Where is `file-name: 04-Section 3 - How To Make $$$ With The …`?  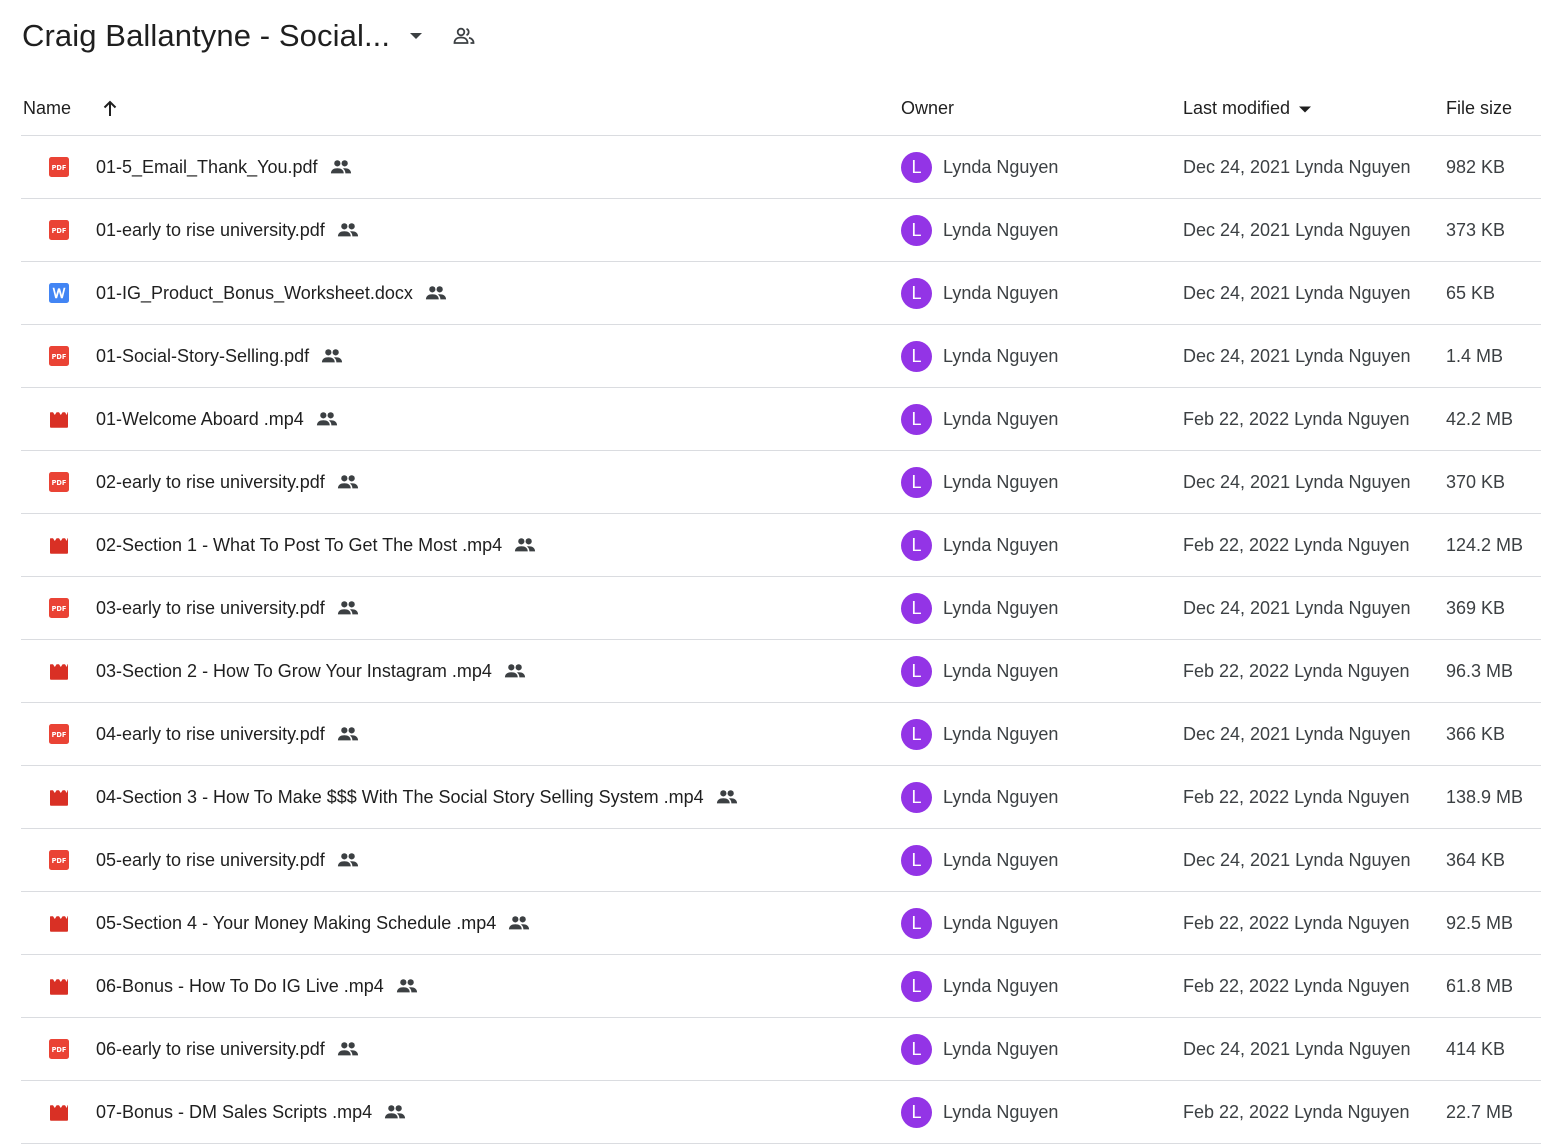 file-name: 04-Section 3 - How To Make $$$ With The … is located at coordinates (417, 797).